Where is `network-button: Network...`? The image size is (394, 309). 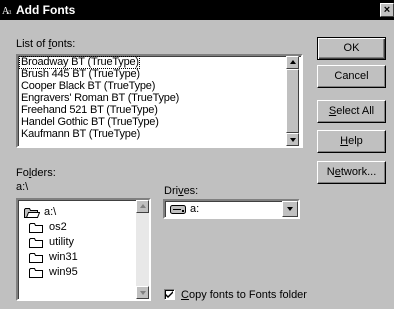 network-button: Network... is located at coordinates (351, 172).